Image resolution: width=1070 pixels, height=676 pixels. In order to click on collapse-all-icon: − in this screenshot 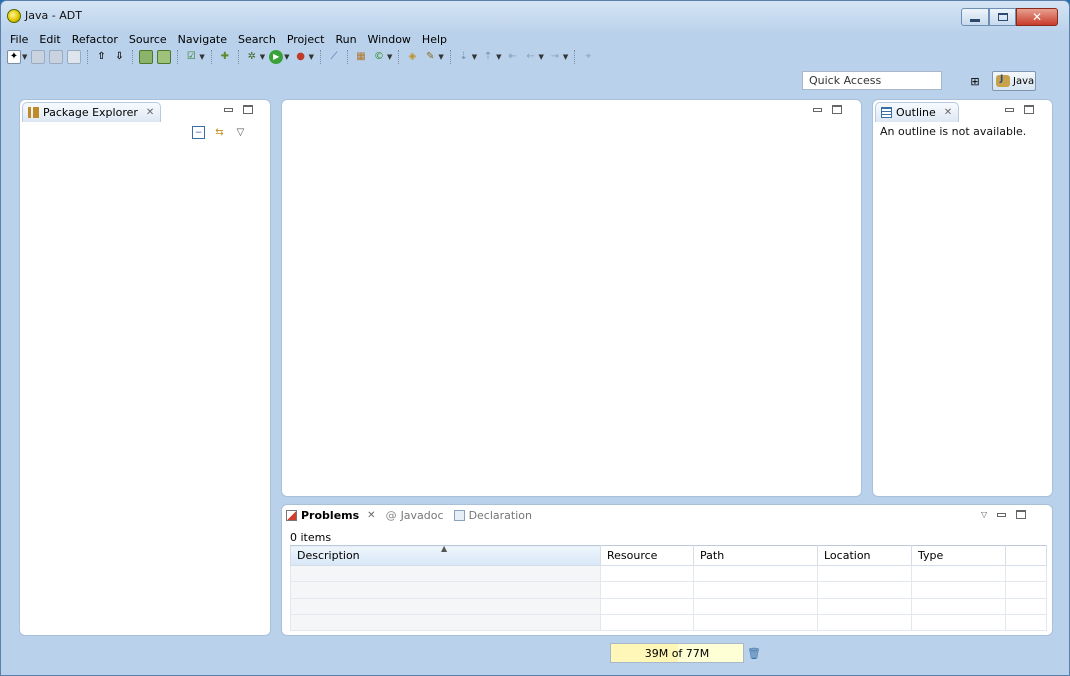, I will do `click(198, 132)`.